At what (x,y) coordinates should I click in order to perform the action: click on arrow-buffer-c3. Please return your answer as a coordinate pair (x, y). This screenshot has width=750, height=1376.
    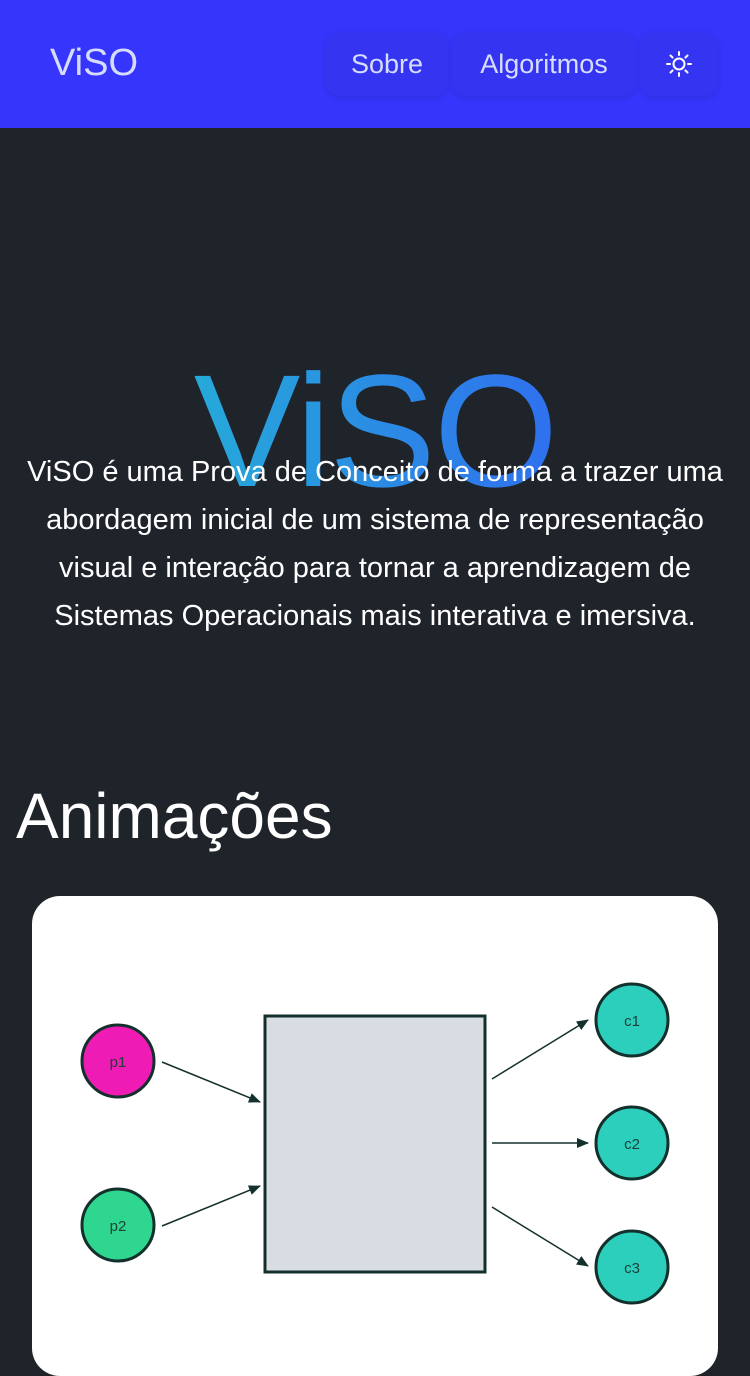
    Looking at the image, I should click on (540, 1236).